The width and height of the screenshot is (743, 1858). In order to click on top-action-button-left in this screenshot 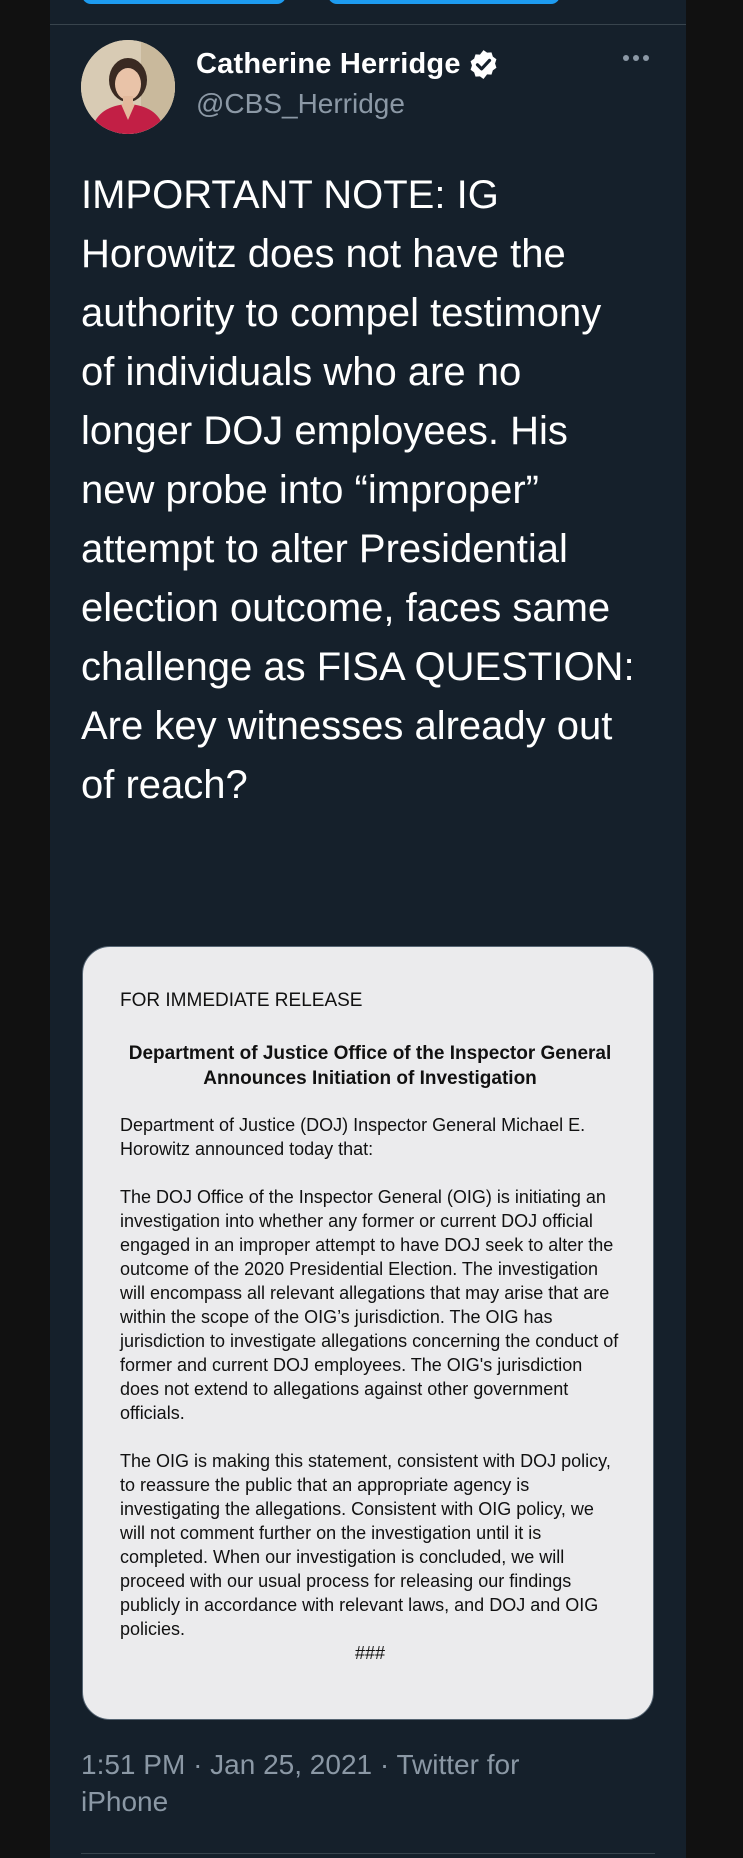, I will do `click(184, 2)`.